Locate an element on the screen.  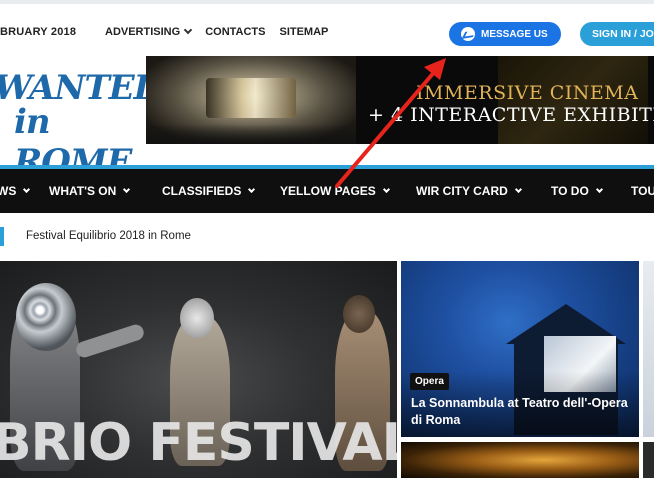
top-nav-sitemap: SITEMAP is located at coordinates (303, 32).